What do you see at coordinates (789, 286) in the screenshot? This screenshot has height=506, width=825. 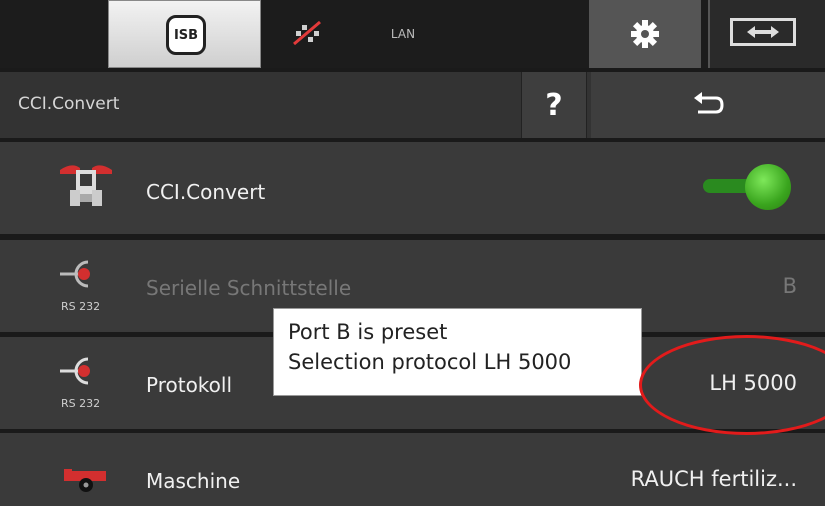 I see `serial-port-value: B` at bounding box center [789, 286].